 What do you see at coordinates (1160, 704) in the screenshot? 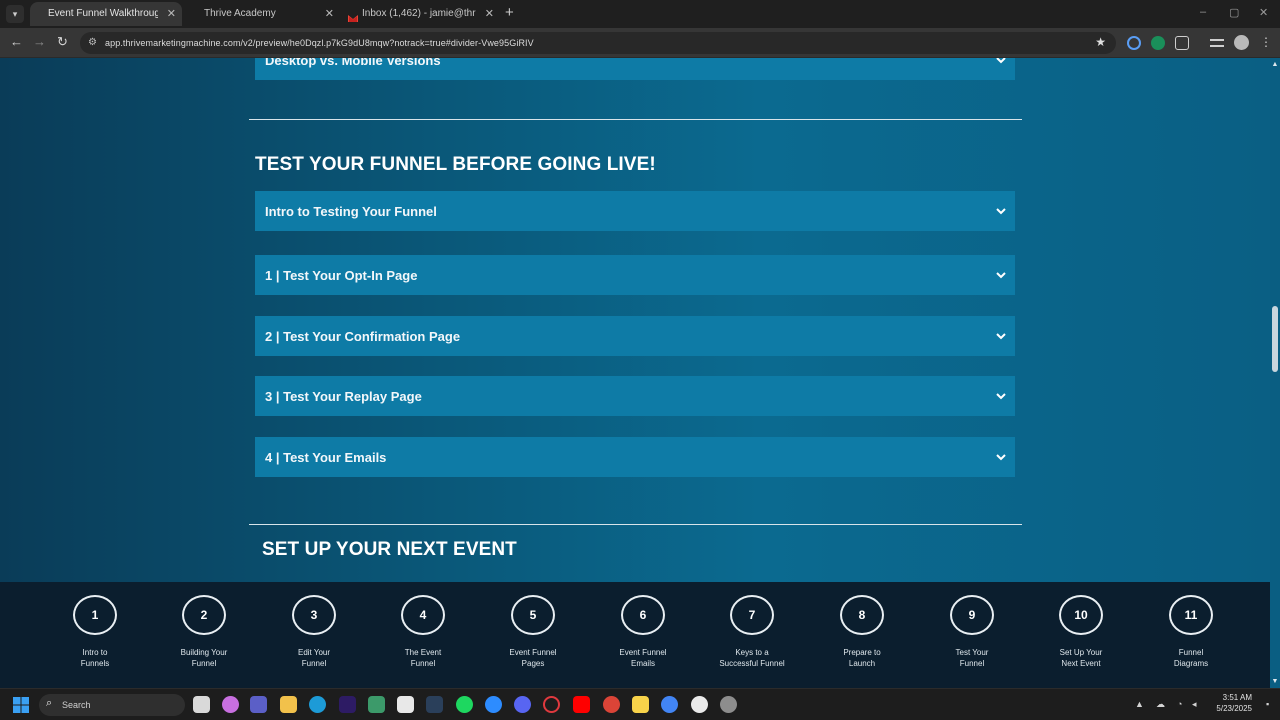
I see `cloud-icon: ☁` at bounding box center [1160, 704].